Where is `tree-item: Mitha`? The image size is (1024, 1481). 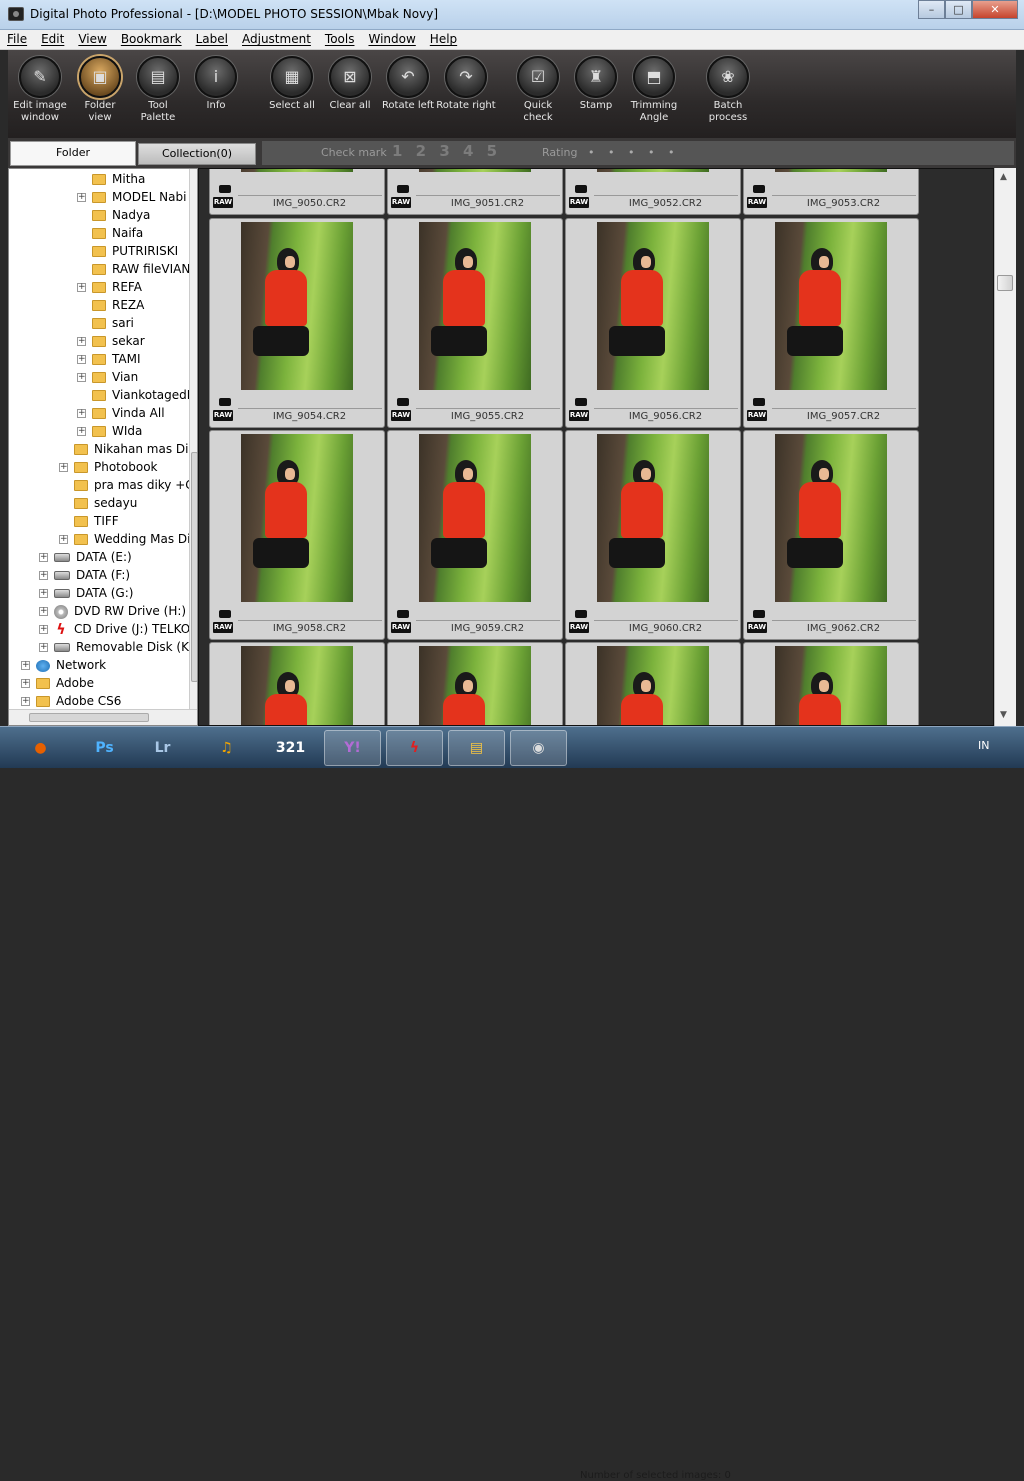 tree-item: Mitha is located at coordinates (118, 179).